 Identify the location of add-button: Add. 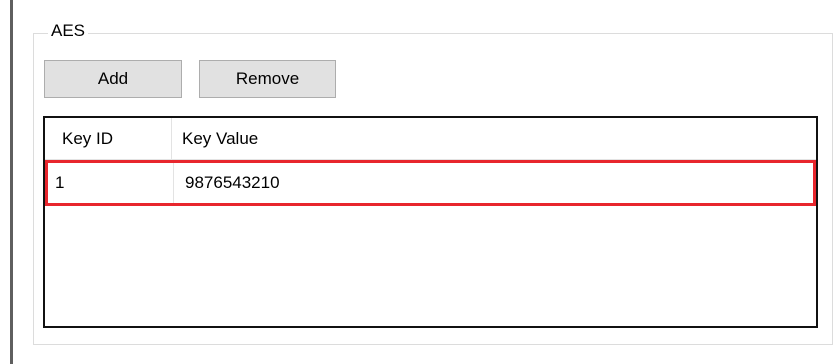
(113, 79).